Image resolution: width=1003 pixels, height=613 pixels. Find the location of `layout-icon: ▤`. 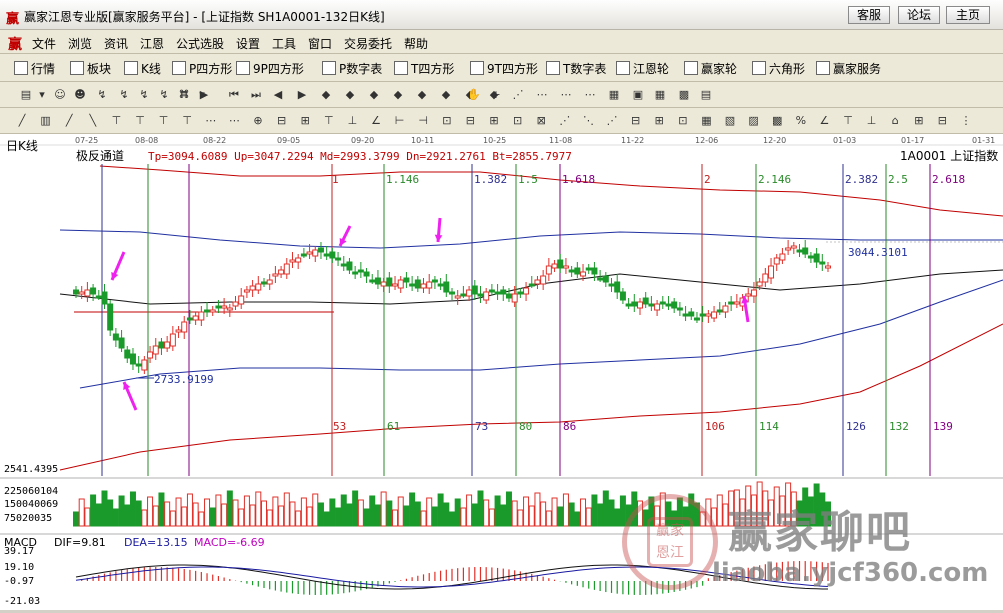

layout-icon: ▤ is located at coordinates (26, 95).